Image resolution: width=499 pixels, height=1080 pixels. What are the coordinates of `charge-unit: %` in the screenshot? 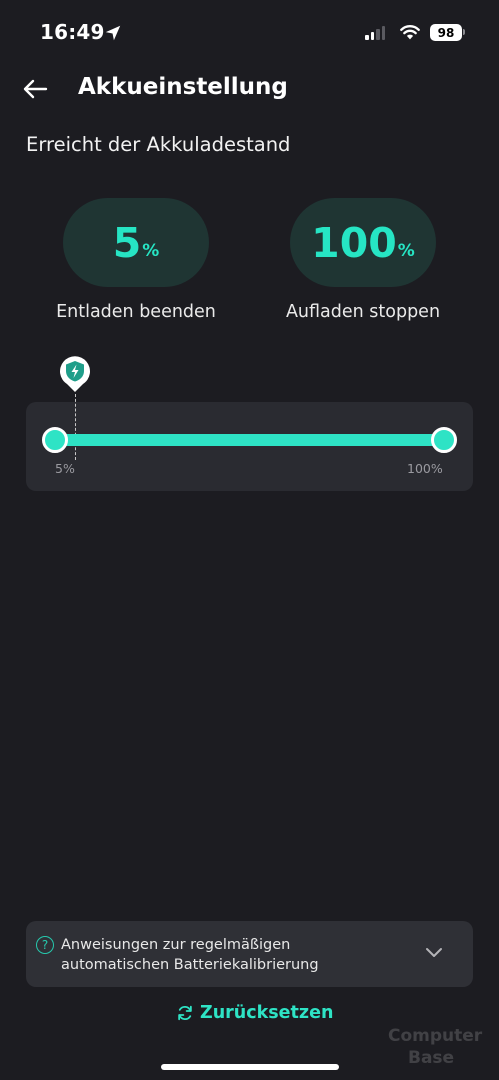 It's located at (406, 250).